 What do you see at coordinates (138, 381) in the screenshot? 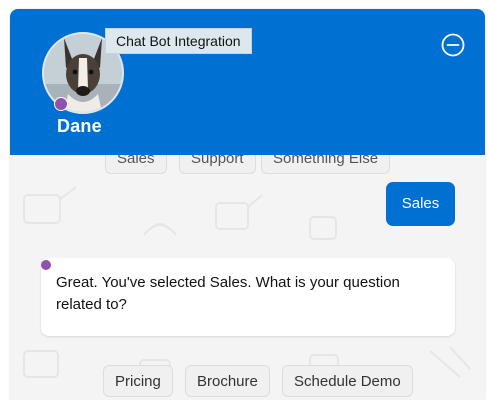
I see `quick-reply-pricing: Pricing` at bounding box center [138, 381].